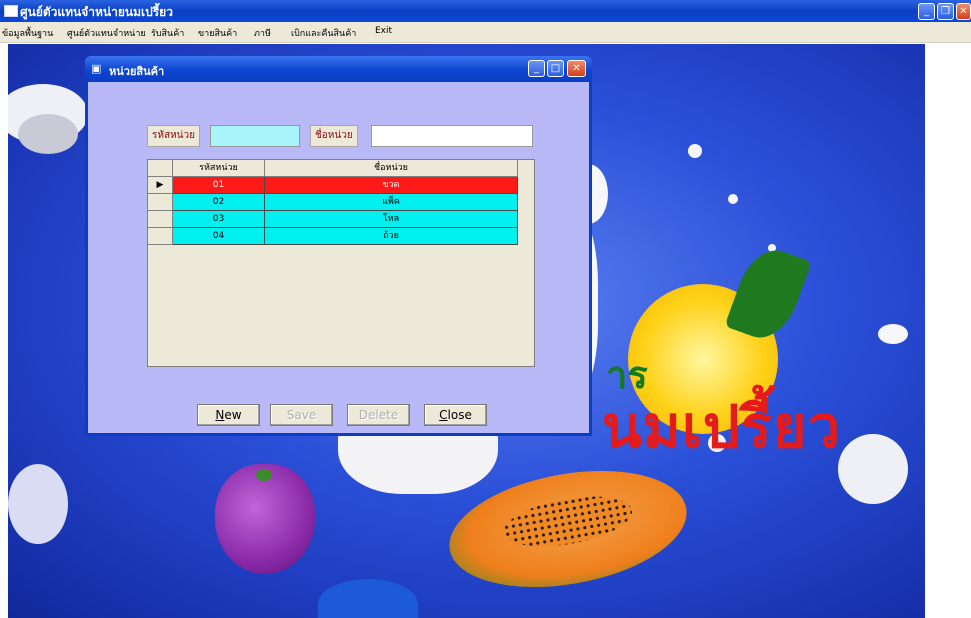 Image resolution: width=971 pixels, height=618 pixels. I want to click on background-text-bottom: นมเปรี้ยว, so click(722, 427).